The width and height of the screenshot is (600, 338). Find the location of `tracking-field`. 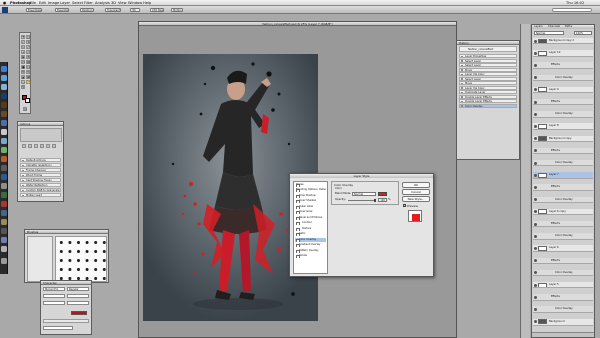

tracking-field is located at coordinates (54, 303).